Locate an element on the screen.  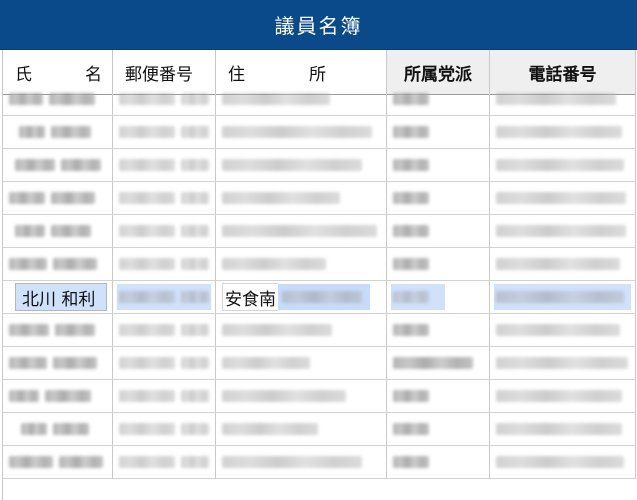
name-input: 北川 和利 is located at coordinates (61, 297).